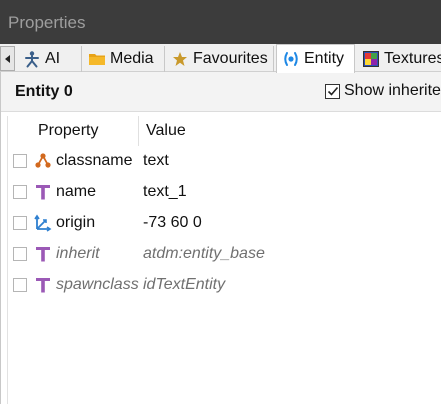 The height and width of the screenshot is (404, 441). What do you see at coordinates (53, 58) in the screenshot?
I see `tab-label: AI` at bounding box center [53, 58].